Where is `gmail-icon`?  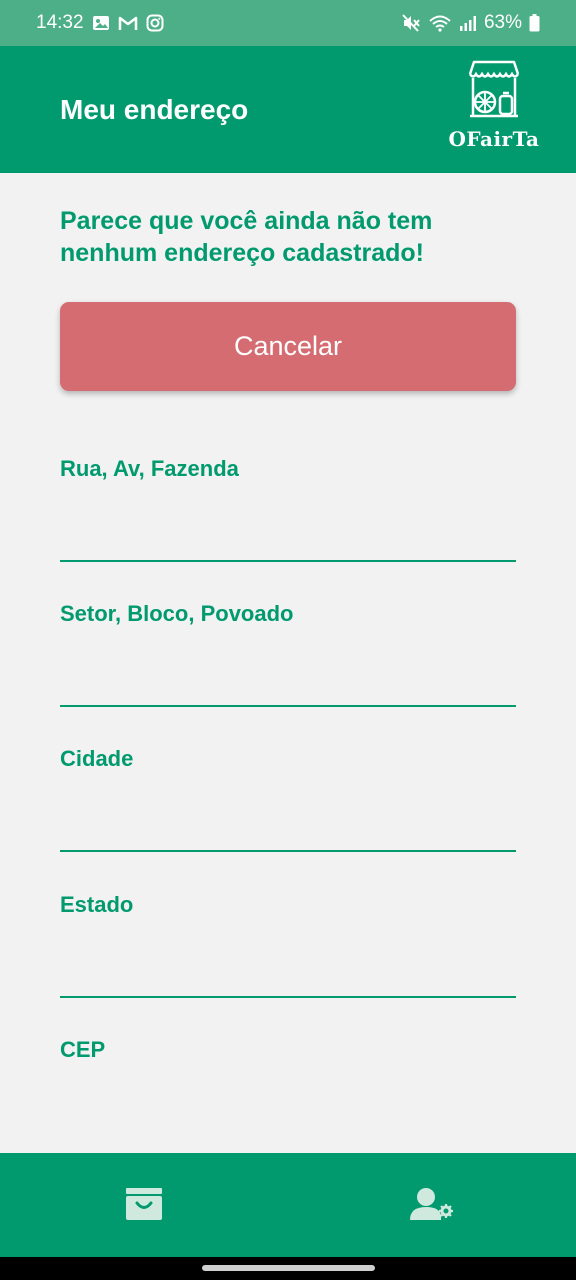
gmail-icon is located at coordinates (128, 23).